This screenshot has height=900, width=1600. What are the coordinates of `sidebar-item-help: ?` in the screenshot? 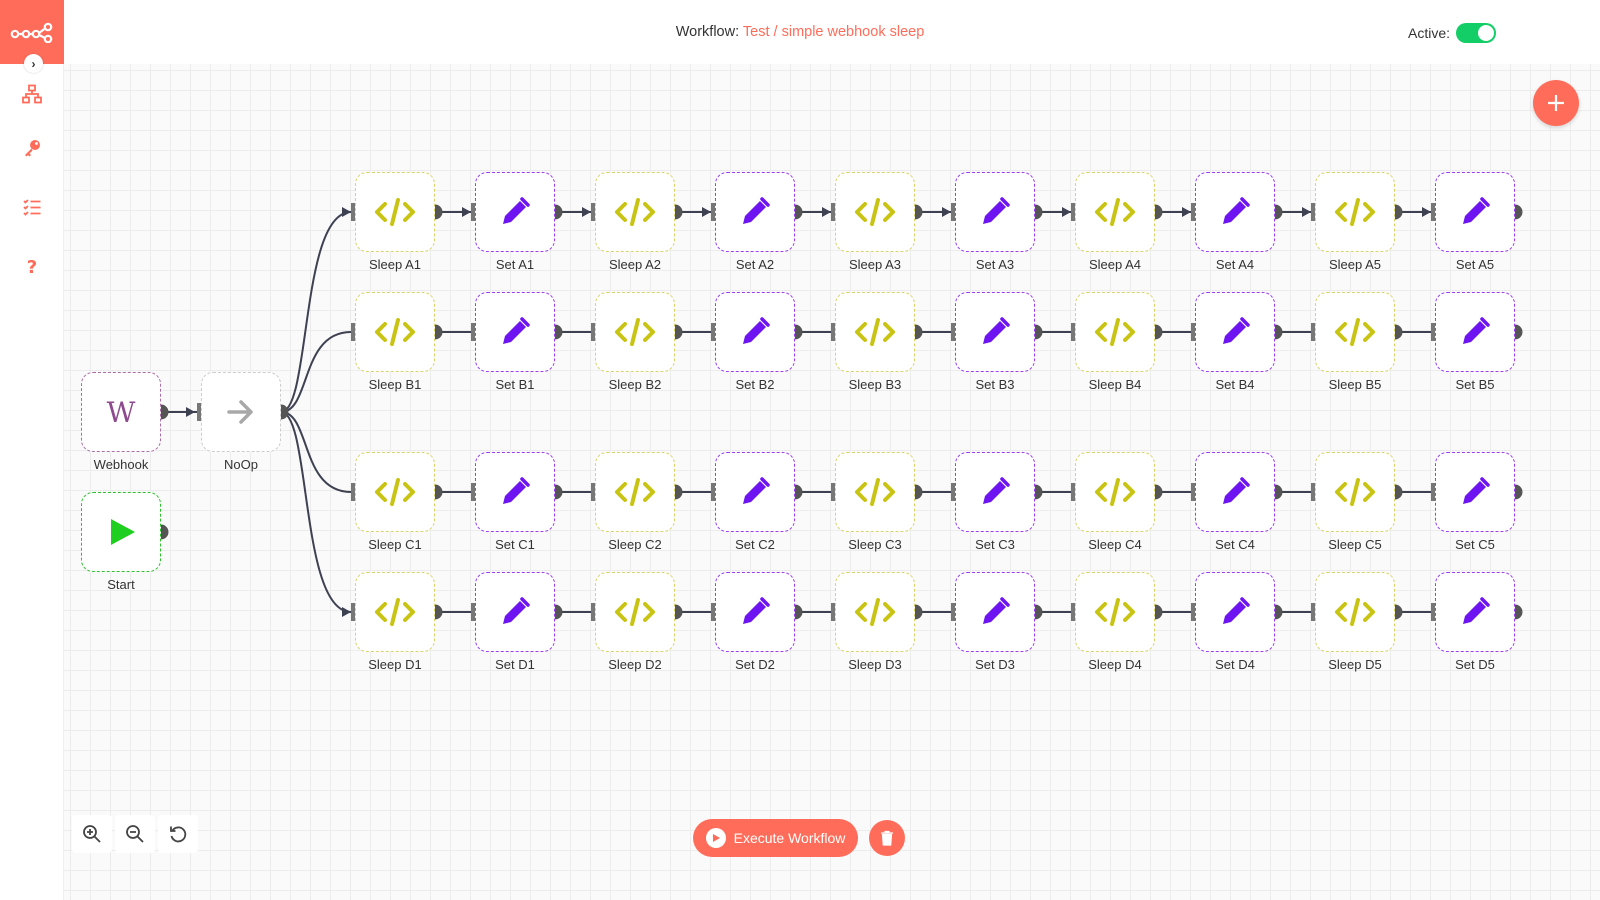 It's located at (32, 266).